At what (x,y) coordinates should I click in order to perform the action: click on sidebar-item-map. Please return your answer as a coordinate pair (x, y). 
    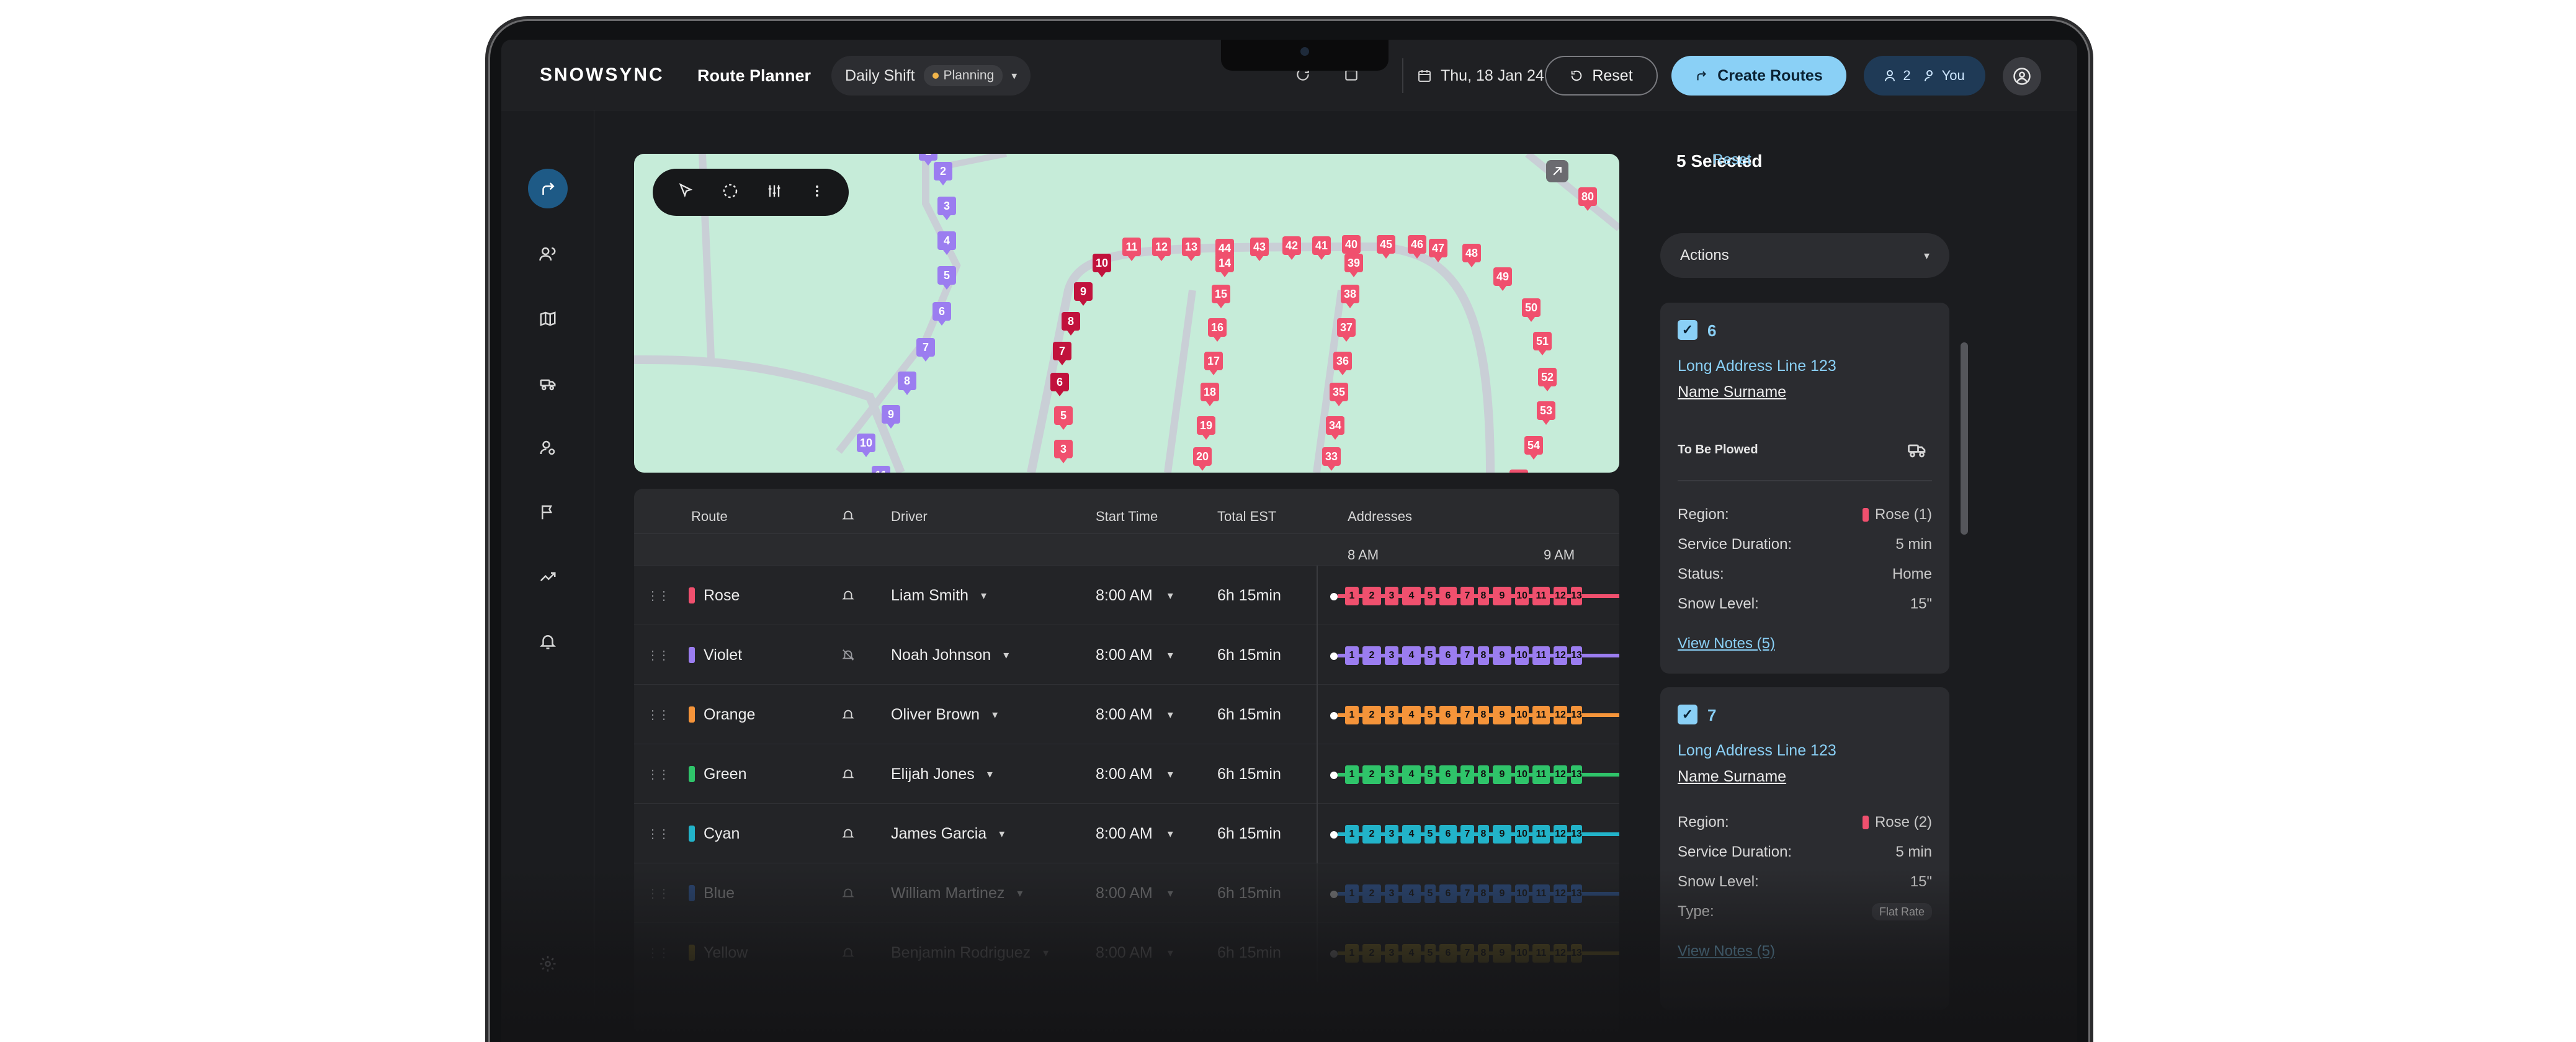
    Looking at the image, I should click on (548, 319).